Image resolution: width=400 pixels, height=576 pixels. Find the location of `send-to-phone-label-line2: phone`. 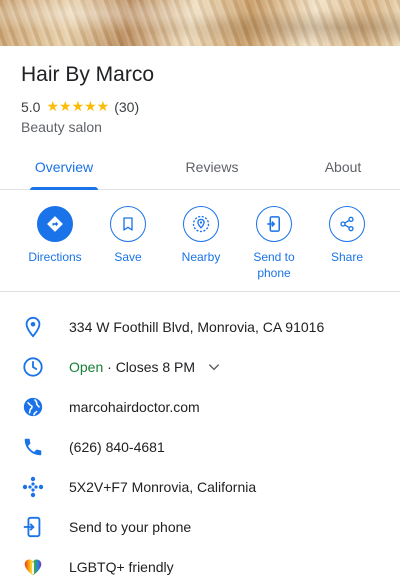

send-to-phone-label-line2: phone is located at coordinates (274, 273).